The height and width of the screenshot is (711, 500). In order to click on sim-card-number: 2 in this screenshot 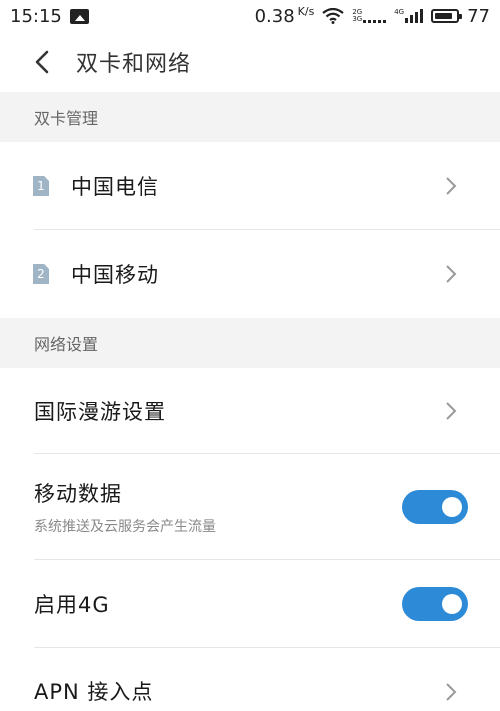, I will do `click(41, 274)`.